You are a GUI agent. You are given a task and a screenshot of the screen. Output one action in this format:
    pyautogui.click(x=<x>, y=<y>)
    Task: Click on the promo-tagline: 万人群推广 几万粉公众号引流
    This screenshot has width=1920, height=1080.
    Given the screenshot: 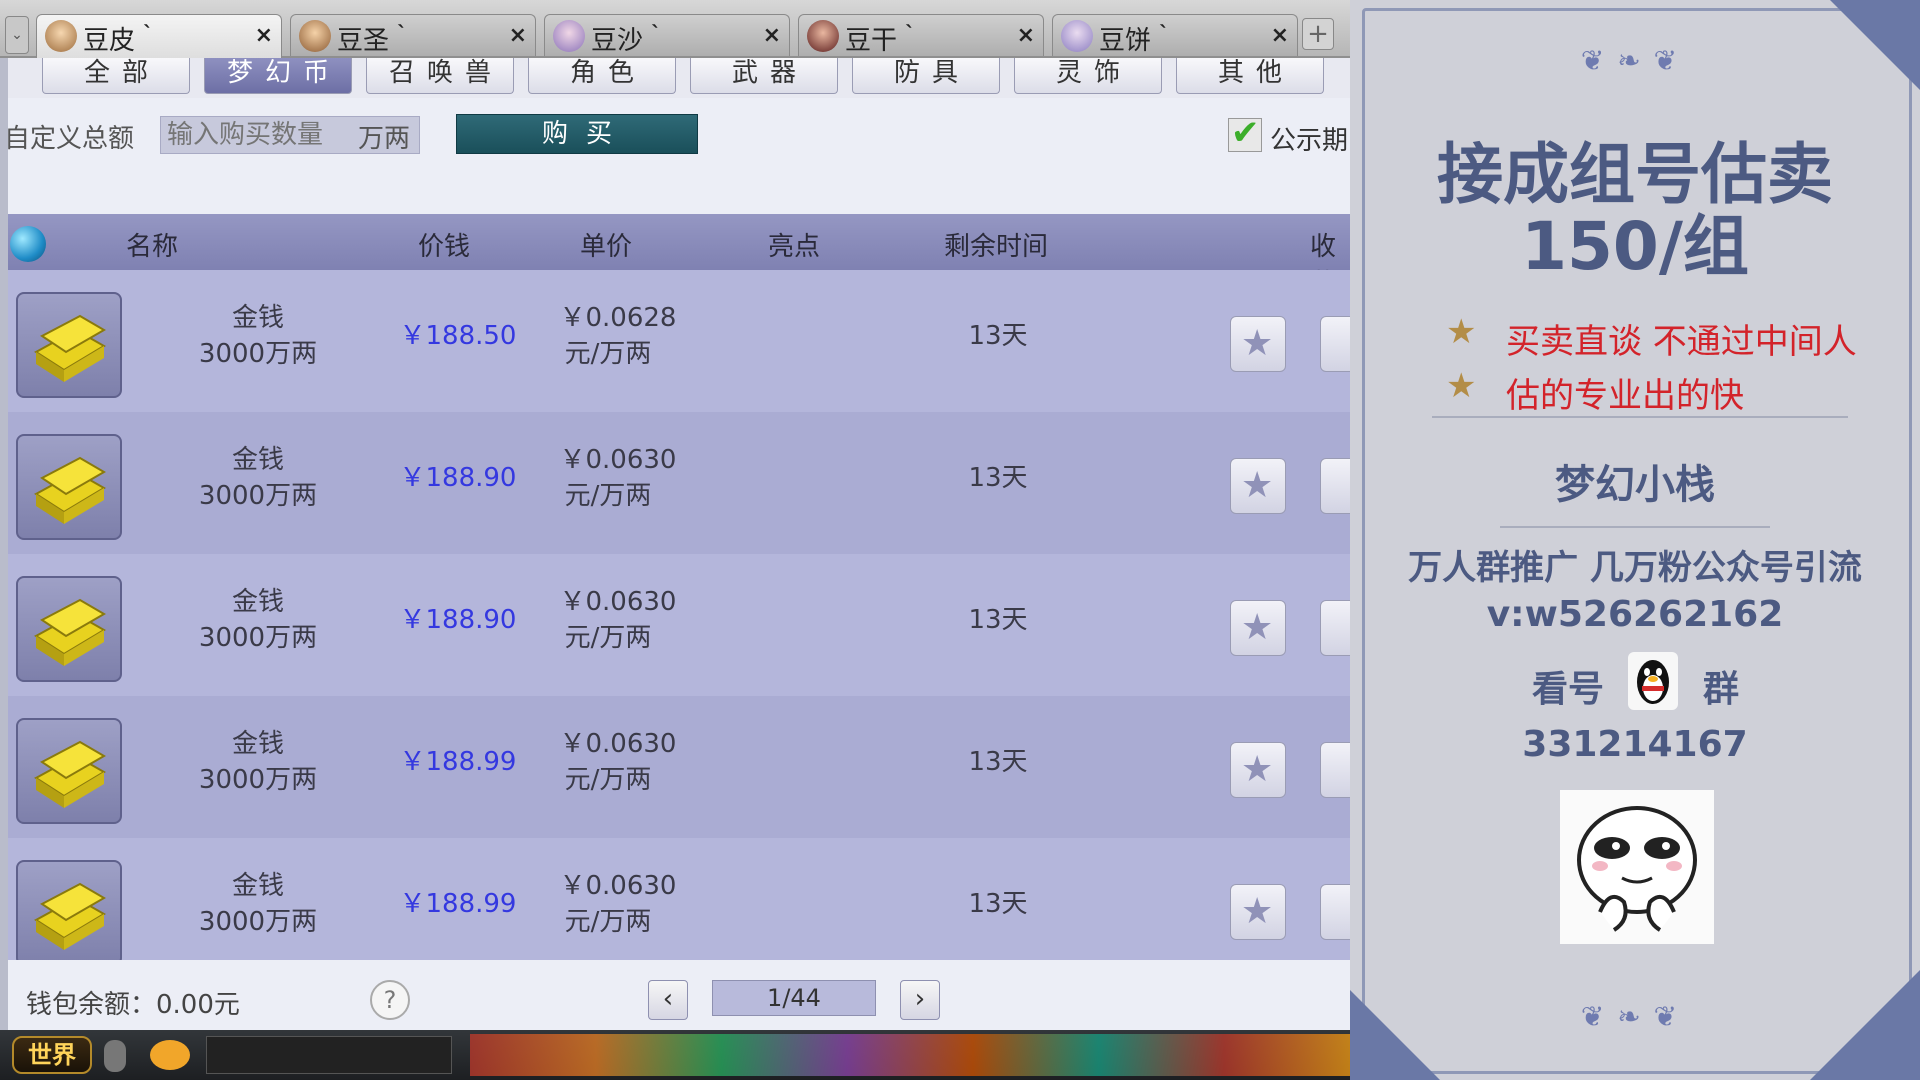 What is the action you would take?
    pyautogui.click(x=1635, y=568)
    